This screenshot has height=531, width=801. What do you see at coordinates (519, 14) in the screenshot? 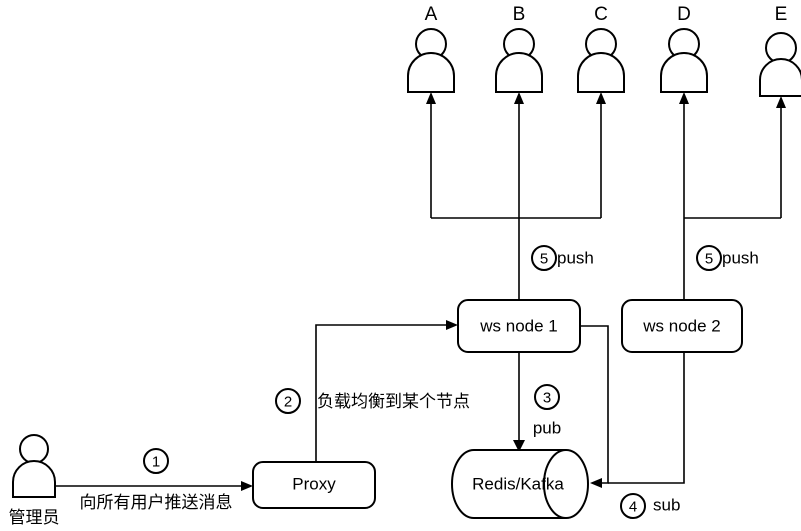
I see `user-label-b: B` at bounding box center [519, 14].